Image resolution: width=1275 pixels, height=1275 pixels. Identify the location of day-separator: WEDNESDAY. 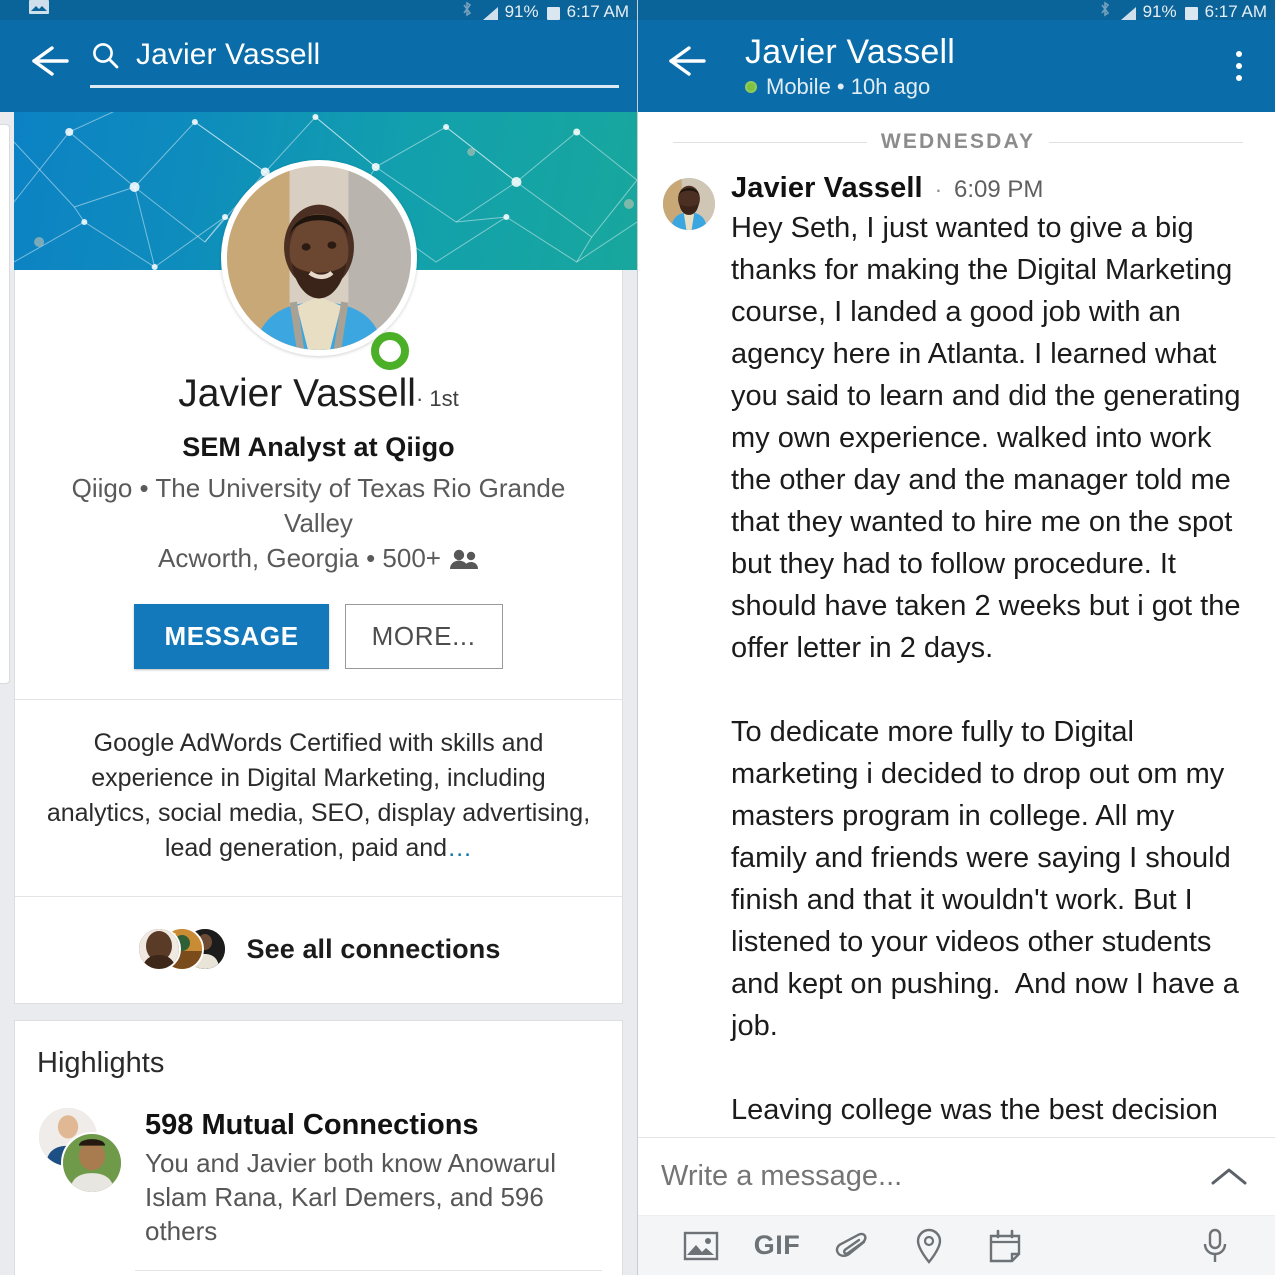
(958, 139).